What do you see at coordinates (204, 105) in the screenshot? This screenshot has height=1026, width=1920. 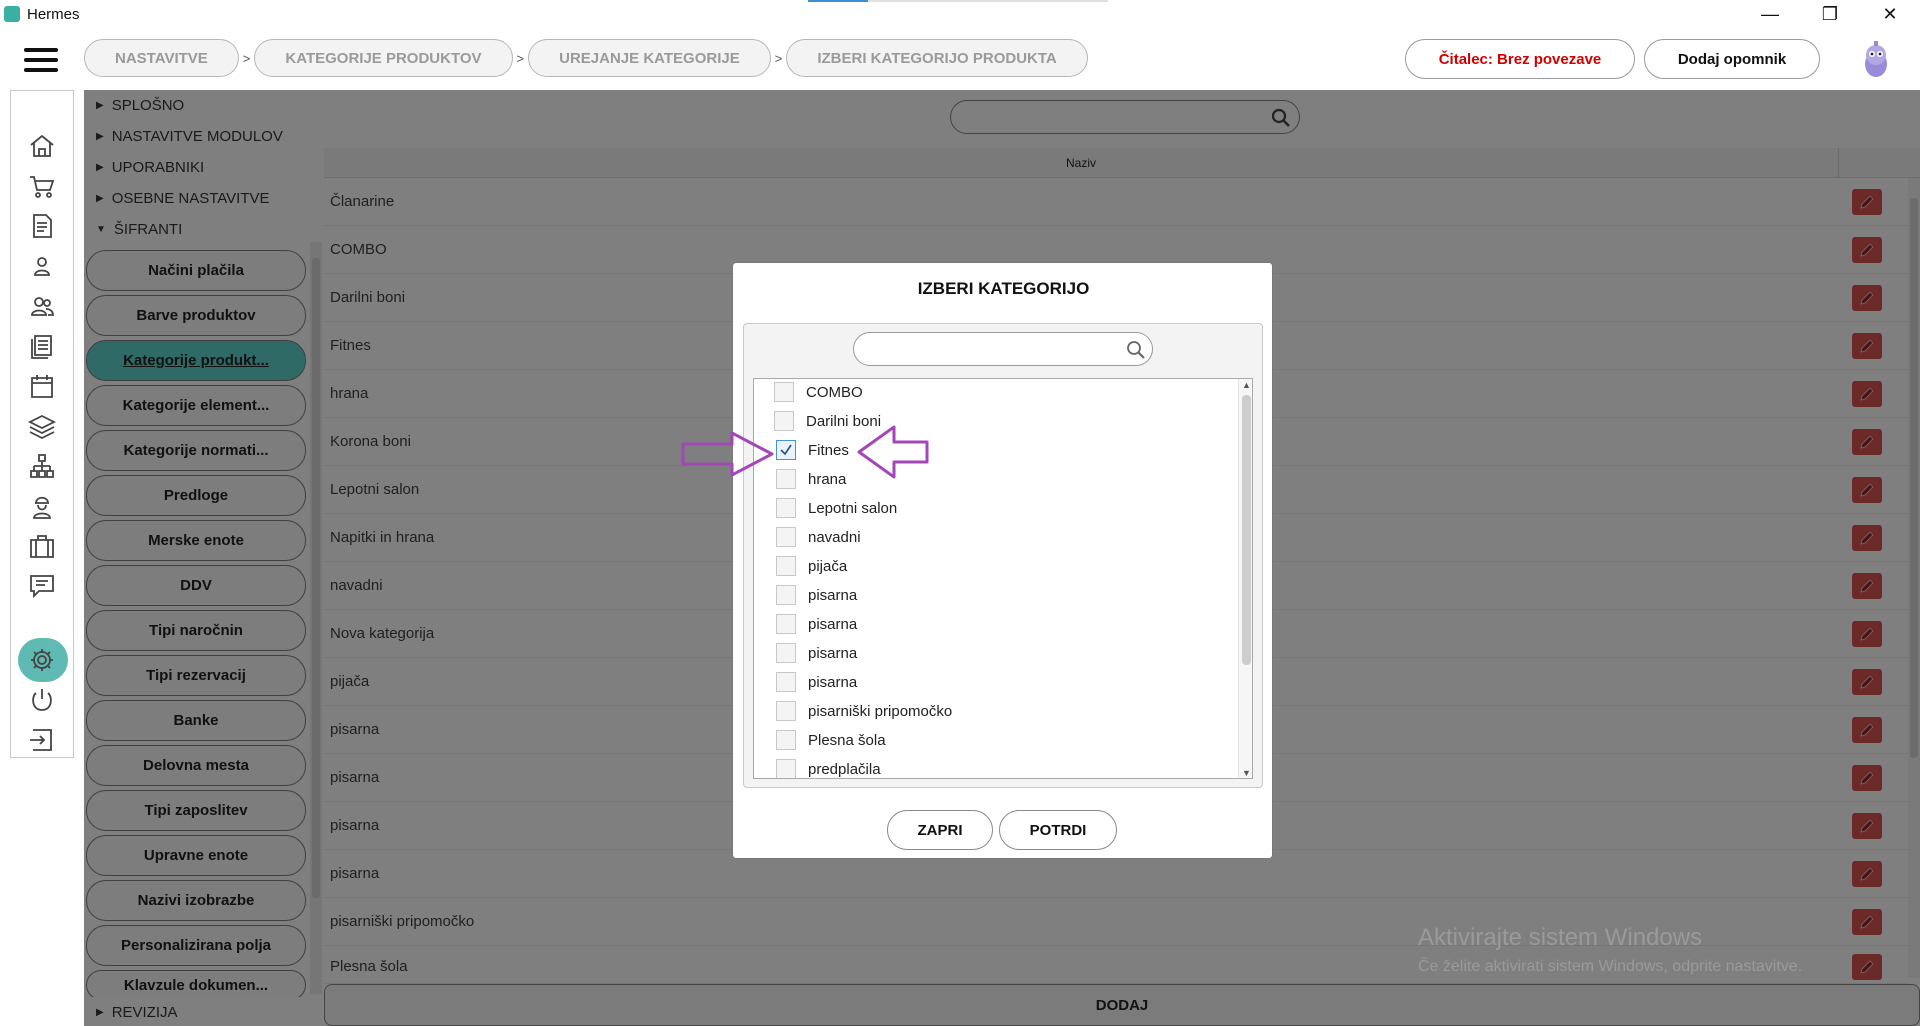 I see `tree-section: ▶ SPLOŠNO` at bounding box center [204, 105].